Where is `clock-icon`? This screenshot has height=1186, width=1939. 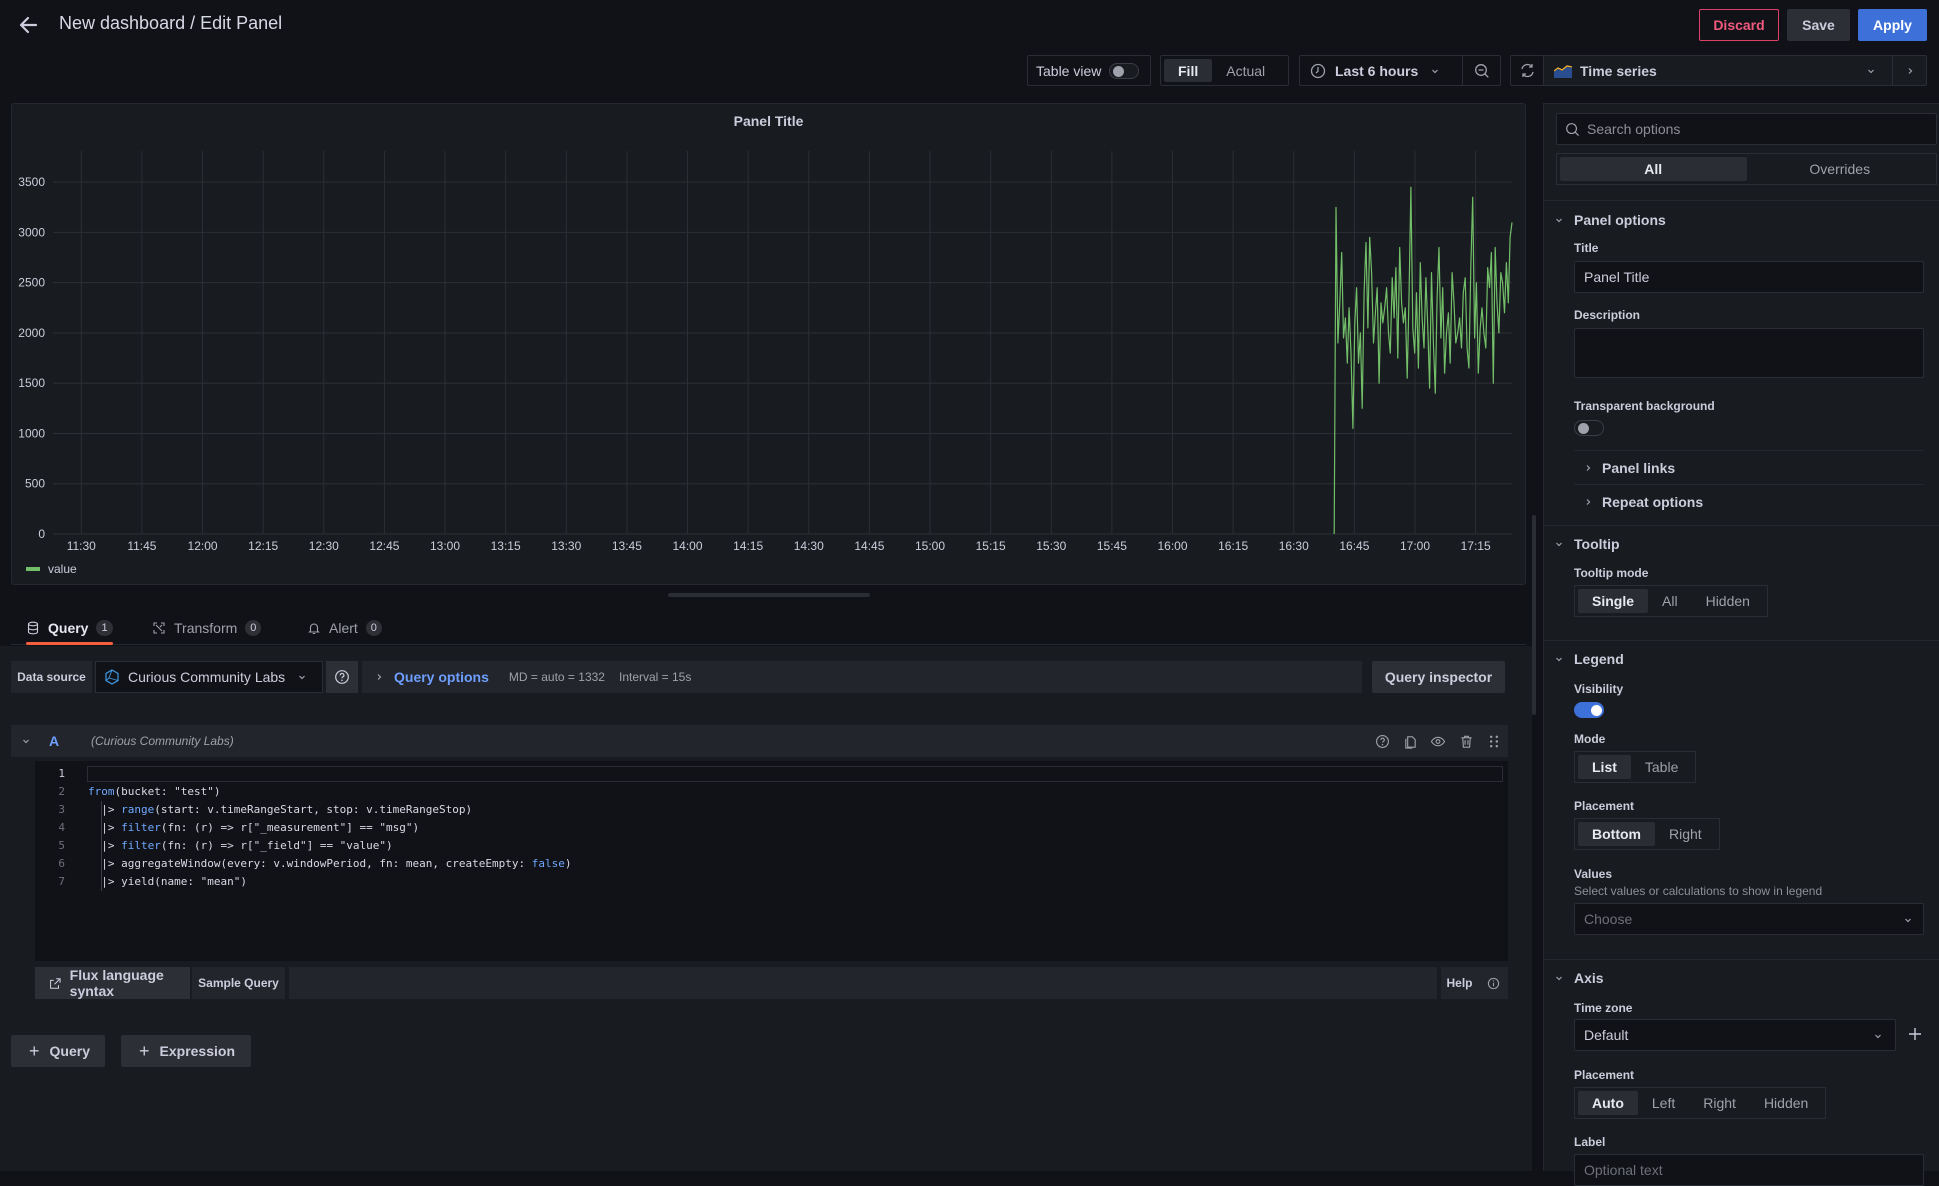 clock-icon is located at coordinates (1318, 70).